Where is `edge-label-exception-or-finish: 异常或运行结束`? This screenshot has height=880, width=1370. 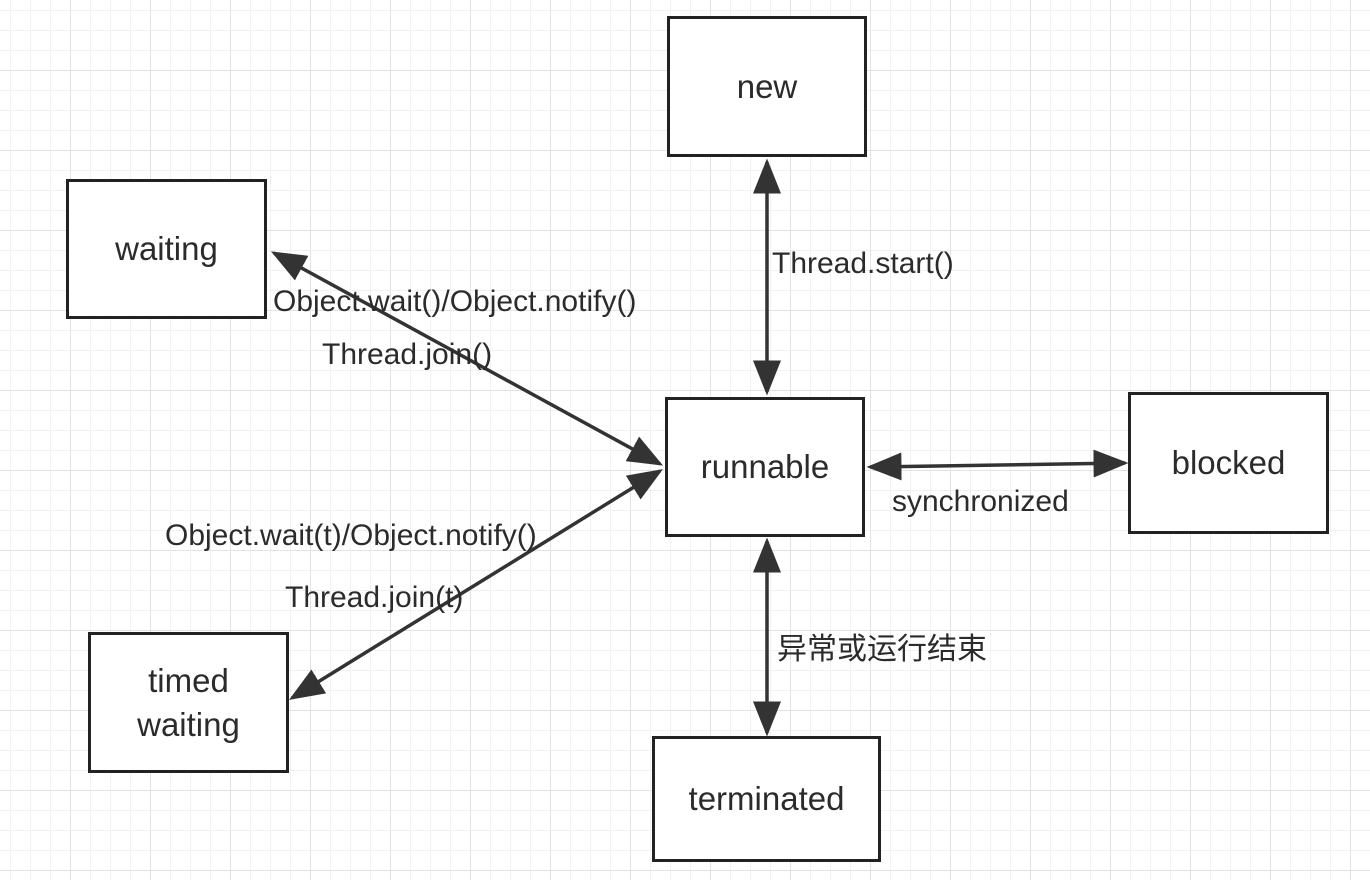 edge-label-exception-or-finish: 异常或运行结束 is located at coordinates (882, 649).